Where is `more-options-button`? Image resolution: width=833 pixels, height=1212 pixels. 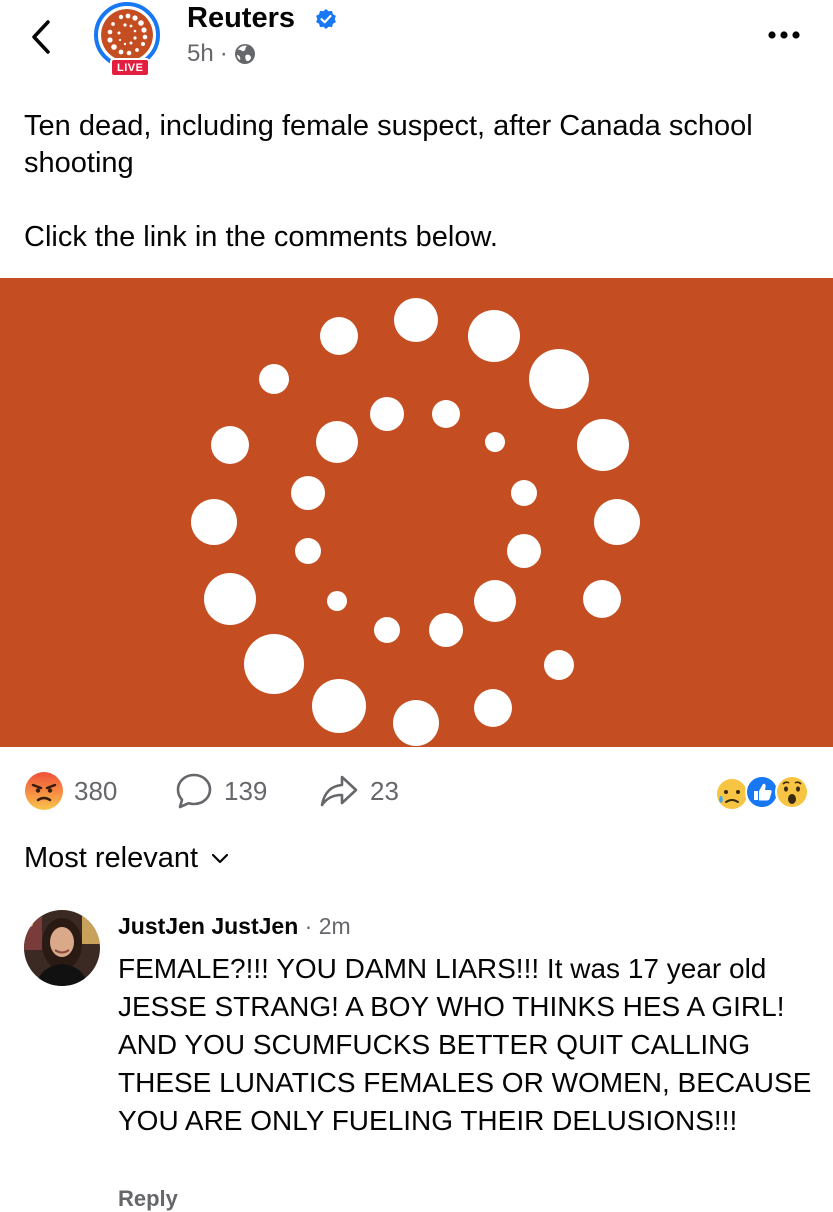
more-options-button is located at coordinates (786, 35).